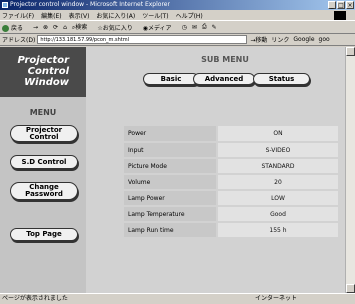 The width and height of the screenshot is (355, 304). Describe the element at coordinates (340, 15) in the screenshot. I see `windows-logo-icon` at that location.